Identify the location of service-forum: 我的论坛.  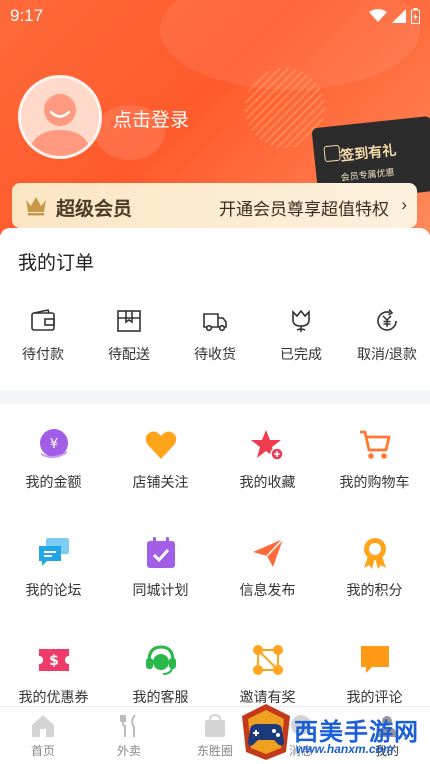
(53, 568).